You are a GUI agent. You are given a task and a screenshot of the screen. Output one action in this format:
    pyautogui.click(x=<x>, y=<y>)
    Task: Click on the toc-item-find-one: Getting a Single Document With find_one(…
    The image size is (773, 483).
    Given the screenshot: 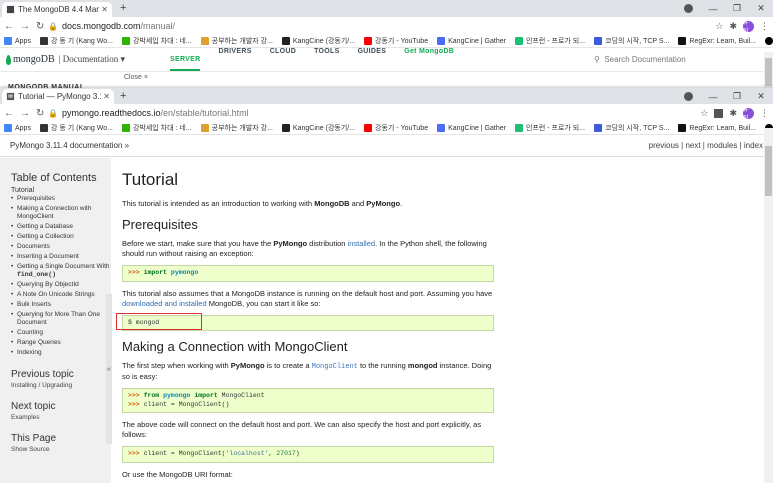 What is the action you would take?
    pyautogui.click(x=61, y=271)
    